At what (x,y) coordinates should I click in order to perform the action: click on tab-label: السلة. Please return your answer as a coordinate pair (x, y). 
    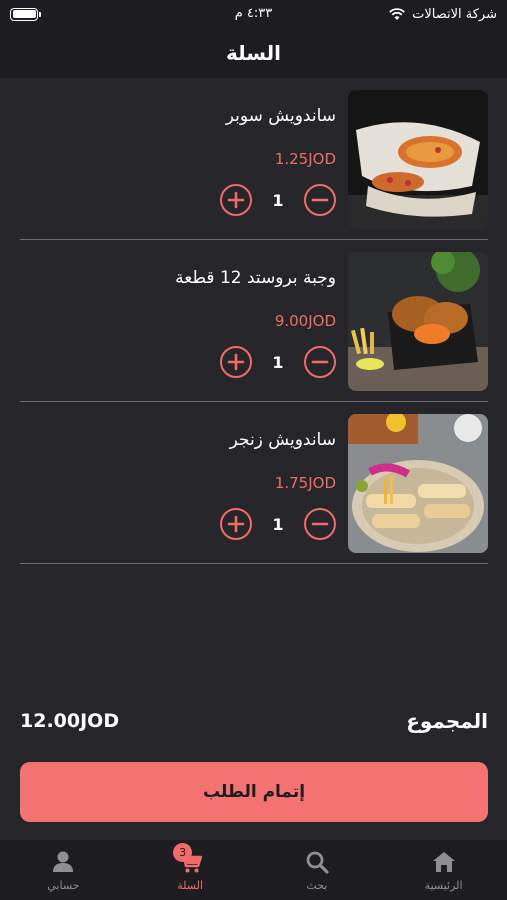
    Looking at the image, I should click on (190, 885).